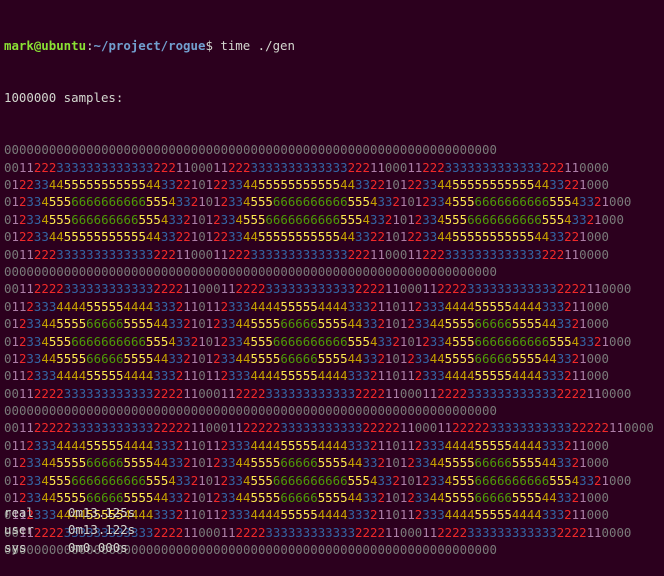  Describe the element at coordinates (45, 45) in the screenshot. I see `prompt-user-host: mark@ubuntu` at that location.